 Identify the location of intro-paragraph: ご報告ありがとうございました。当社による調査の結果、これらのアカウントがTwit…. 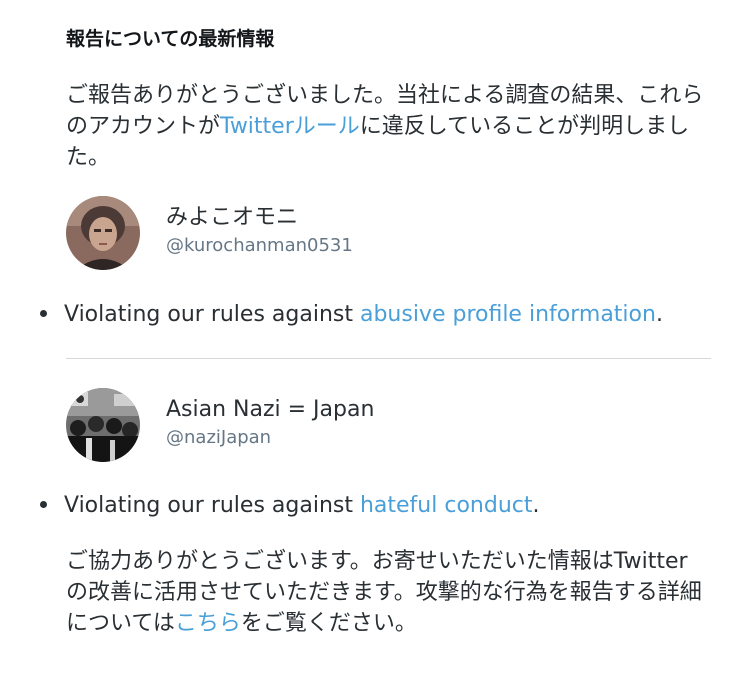
(386, 126).